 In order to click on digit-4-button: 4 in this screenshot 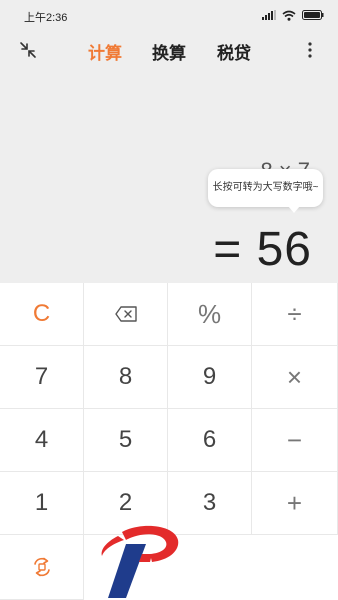, I will do `click(42, 440)`.